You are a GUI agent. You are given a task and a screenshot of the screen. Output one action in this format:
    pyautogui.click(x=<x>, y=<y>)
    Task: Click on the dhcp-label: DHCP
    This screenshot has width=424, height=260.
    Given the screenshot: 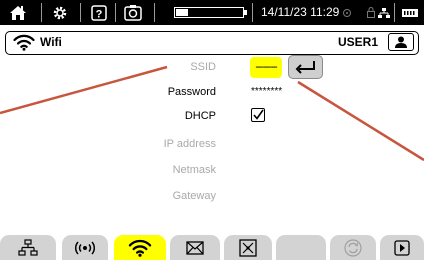 What is the action you would take?
    pyautogui.click(x=200, y=116)
    